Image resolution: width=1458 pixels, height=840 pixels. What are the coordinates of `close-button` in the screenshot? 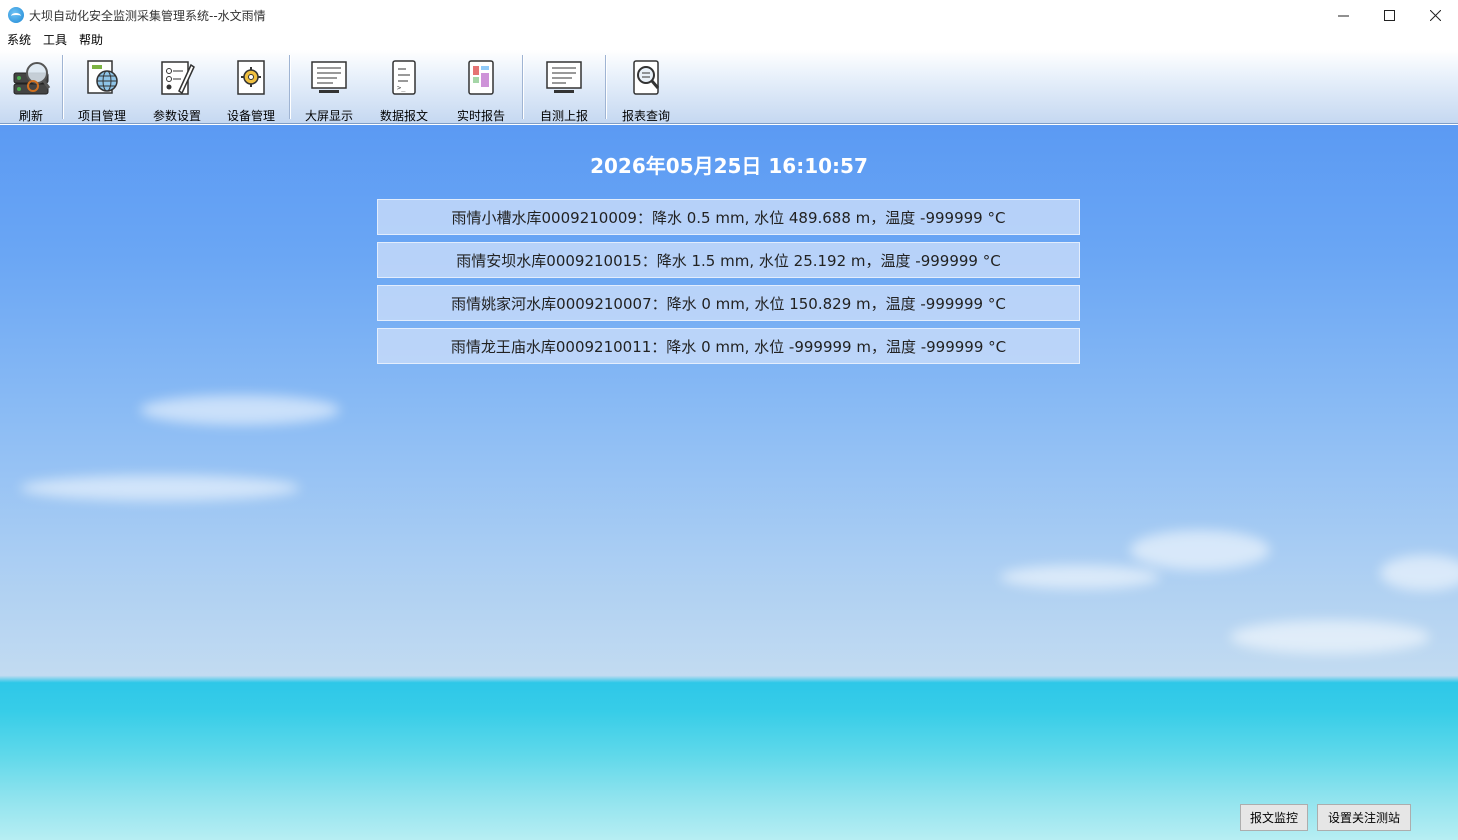 It's located at (1435, 15).